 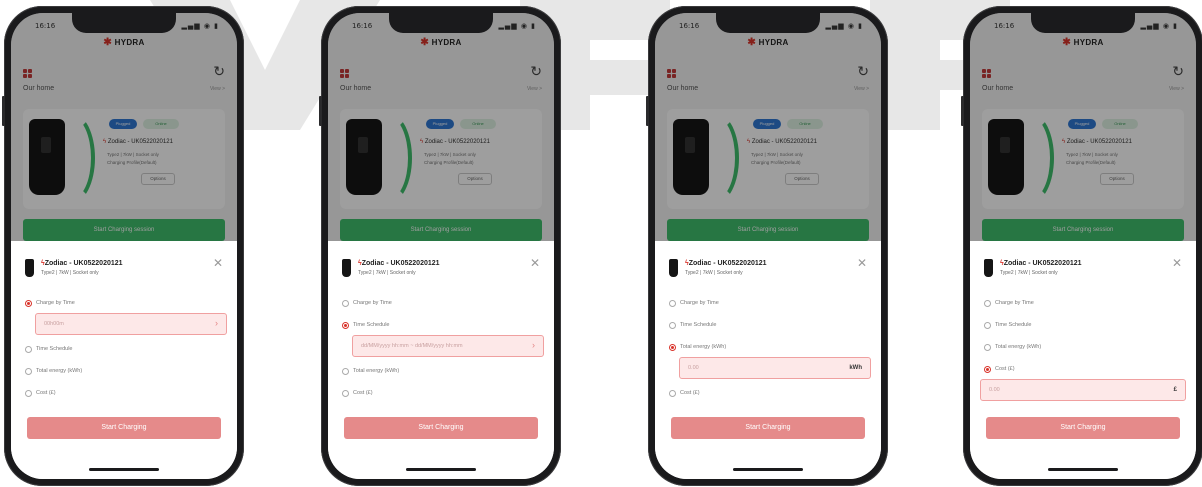 What do you see at coordinates (448, 346) in the screenshot?
I see `schedule-input: dd/MM/yyyy hh:mm ~ dd/MM/yyyy hh:mm ›` at bounding box center [448, 346].